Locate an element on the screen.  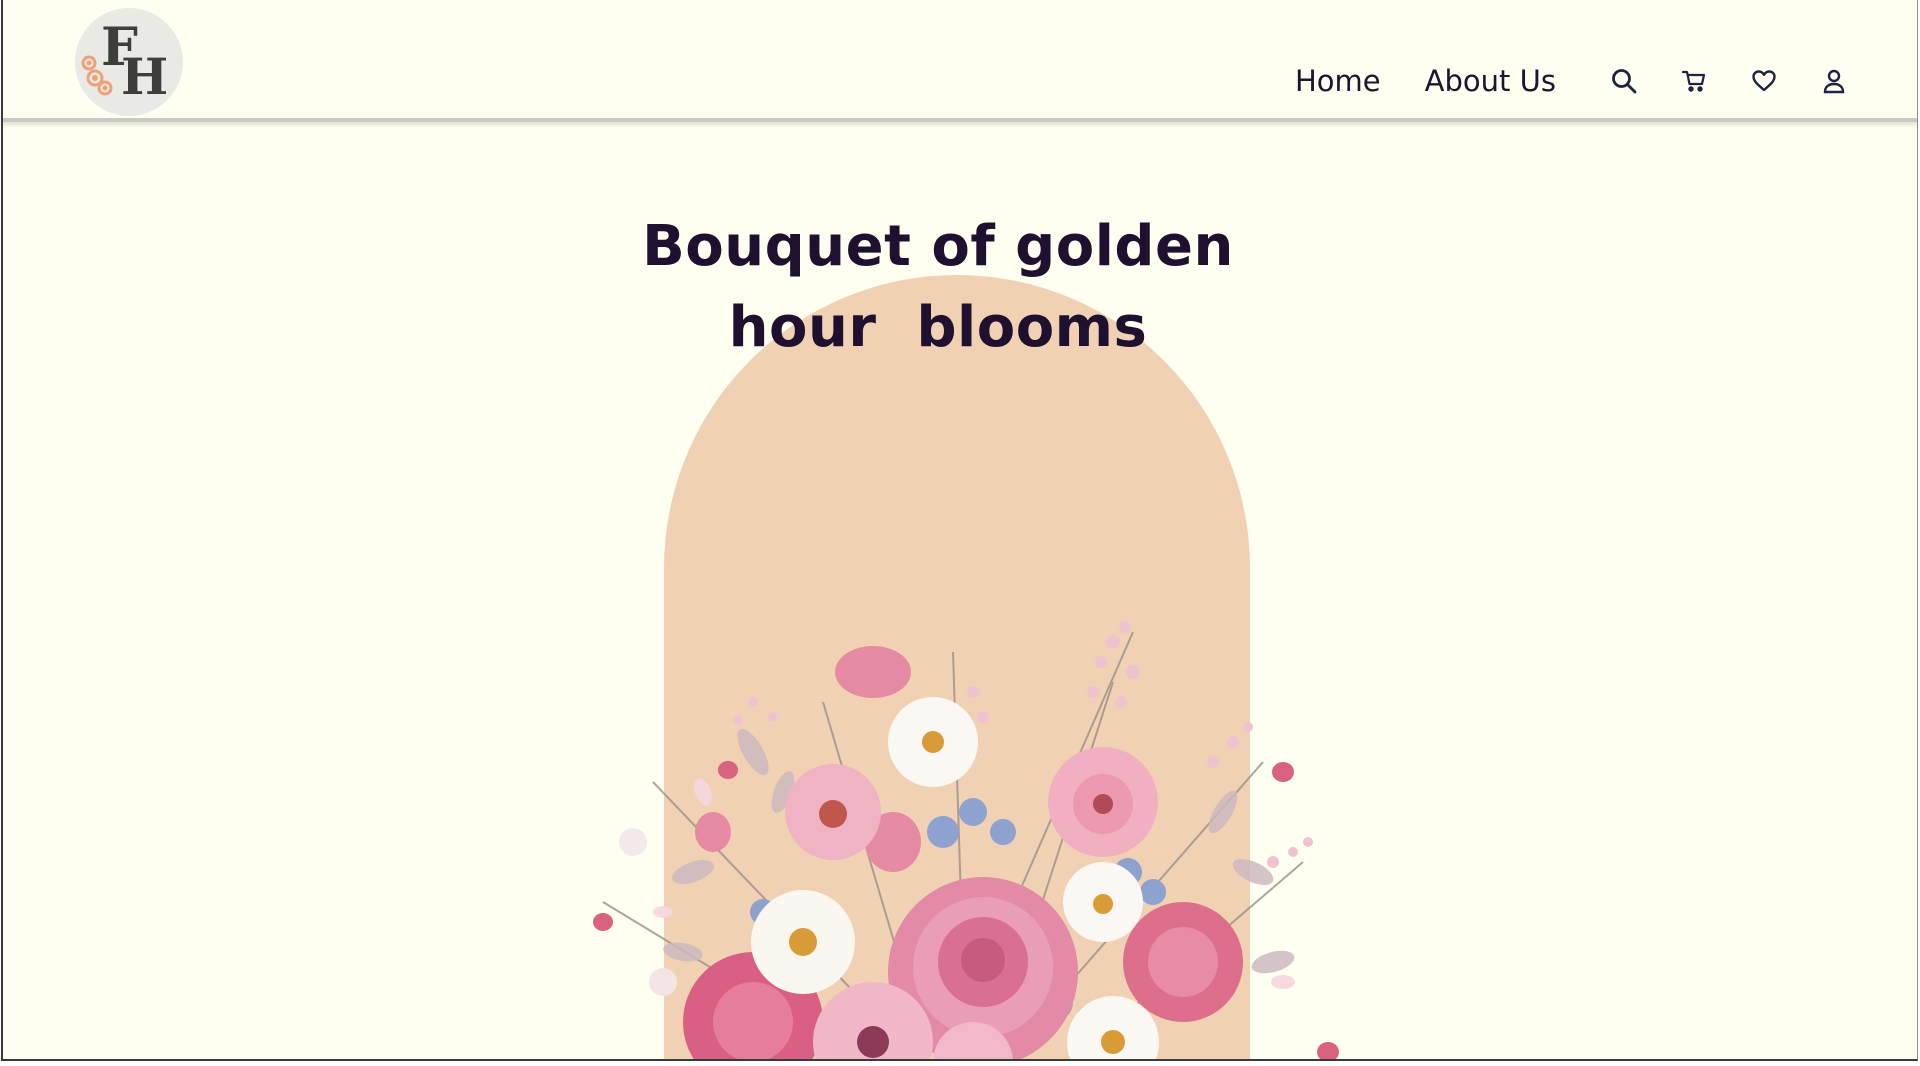
hero-title-line-2: hour blooms is located at coordinates (938, 327).